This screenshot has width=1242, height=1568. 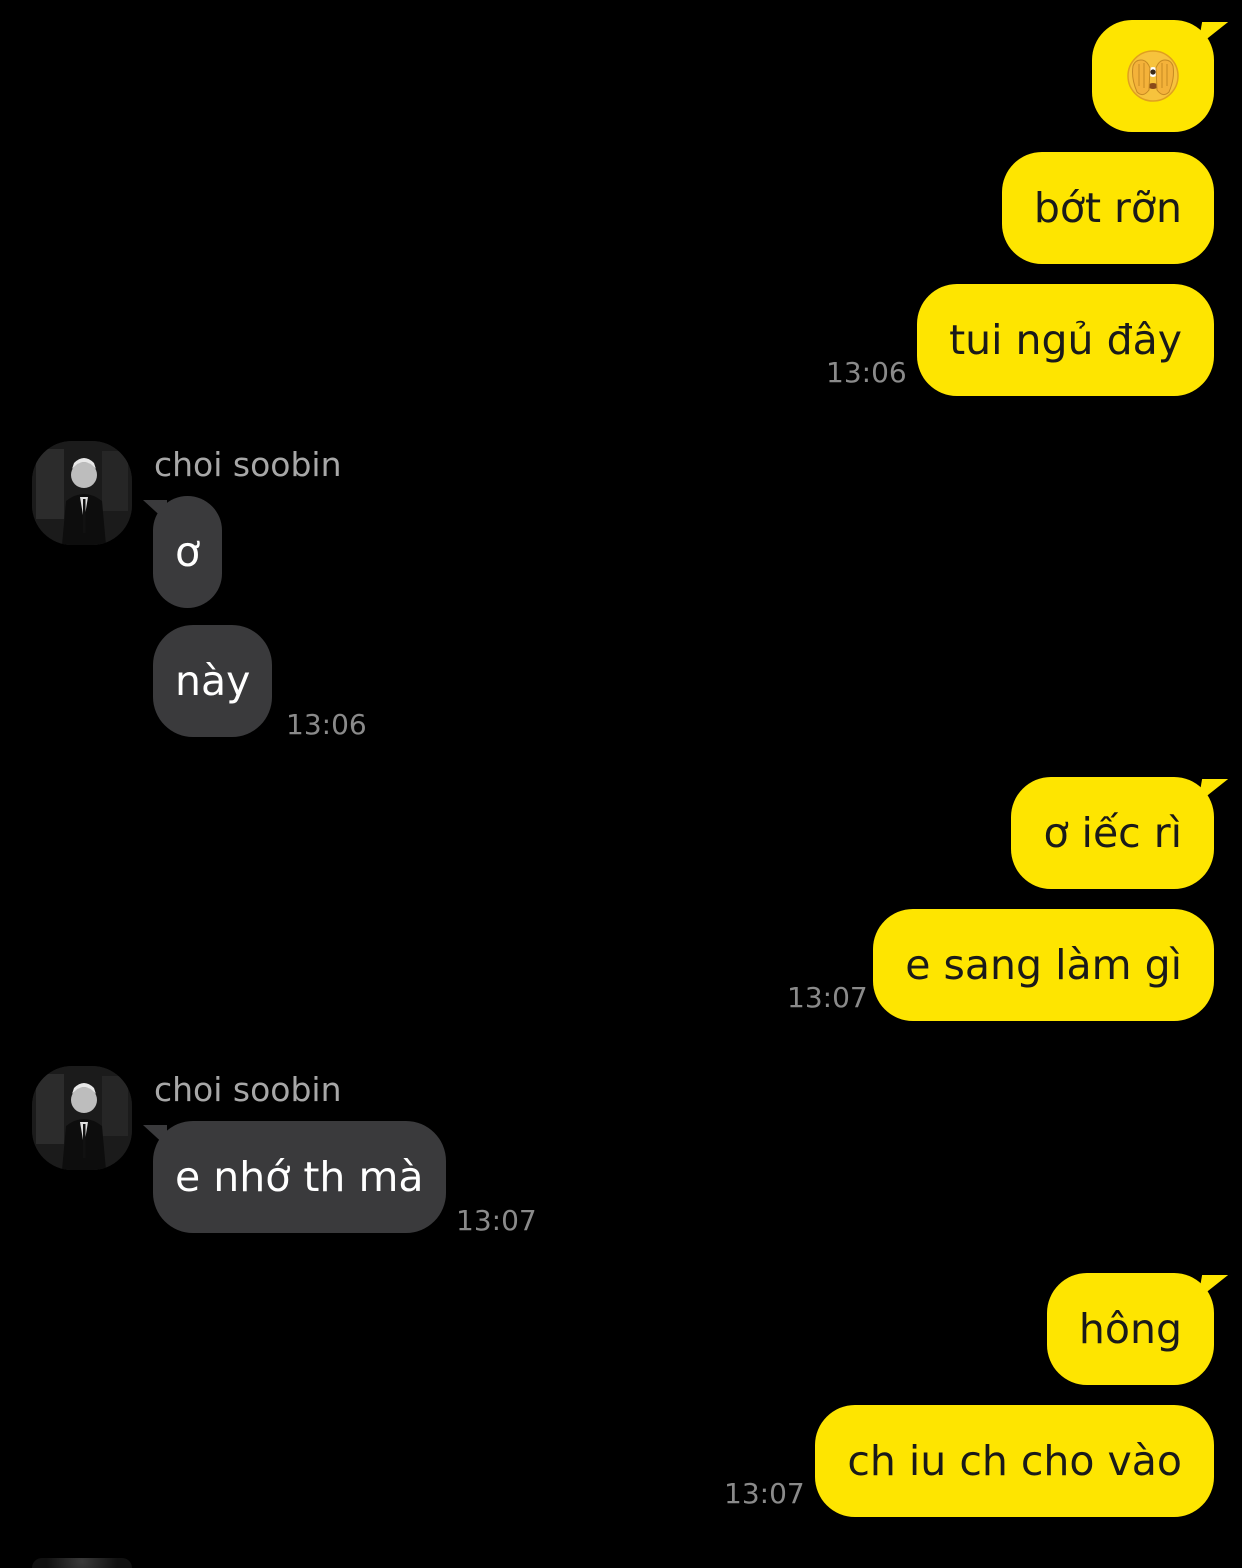 I want to click on message-text: này, so click(x=213, y=681).